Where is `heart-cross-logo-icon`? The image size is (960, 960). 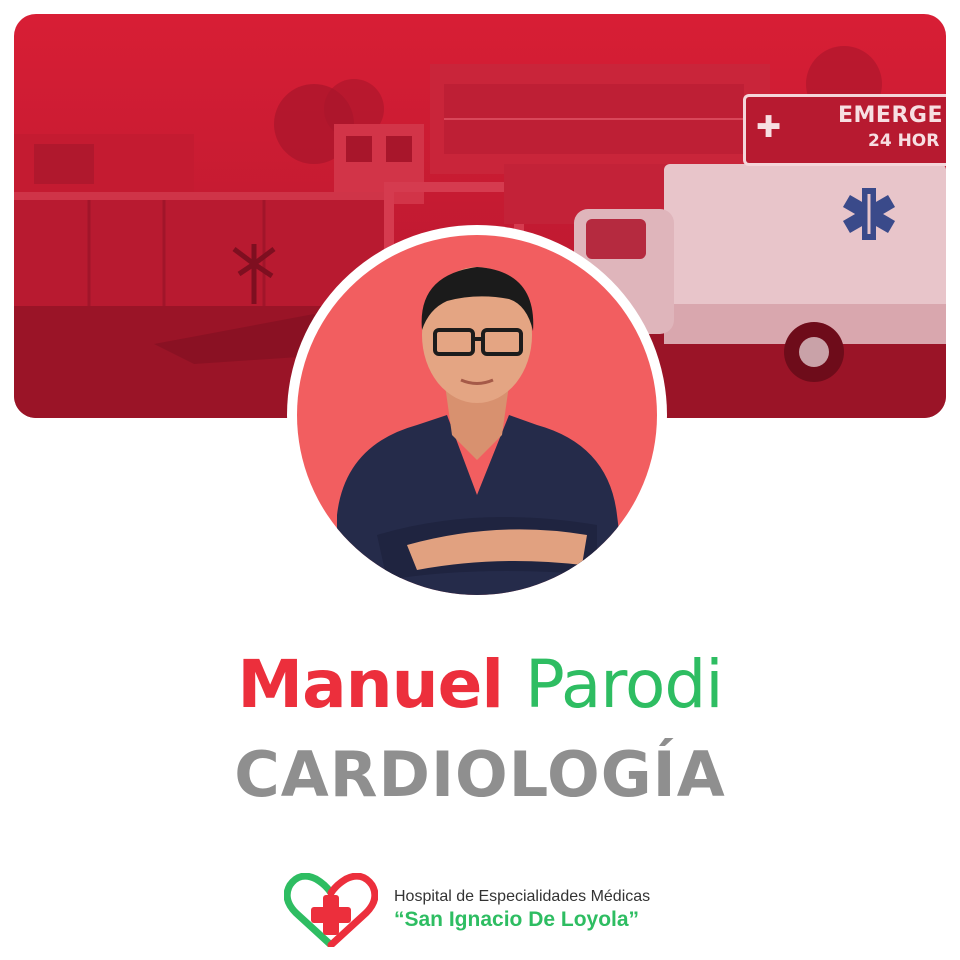 heart-cross-logo-icon is located at coordinates (331, 910).